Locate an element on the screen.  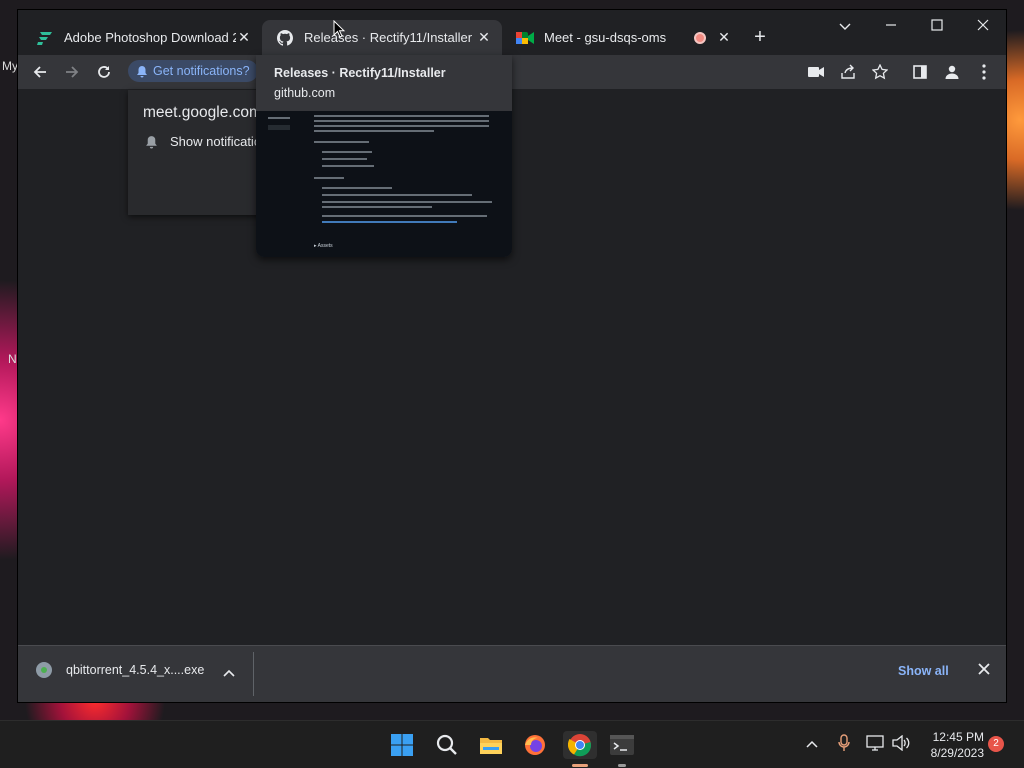
minimize-icon is located at coordinates (891, 25).